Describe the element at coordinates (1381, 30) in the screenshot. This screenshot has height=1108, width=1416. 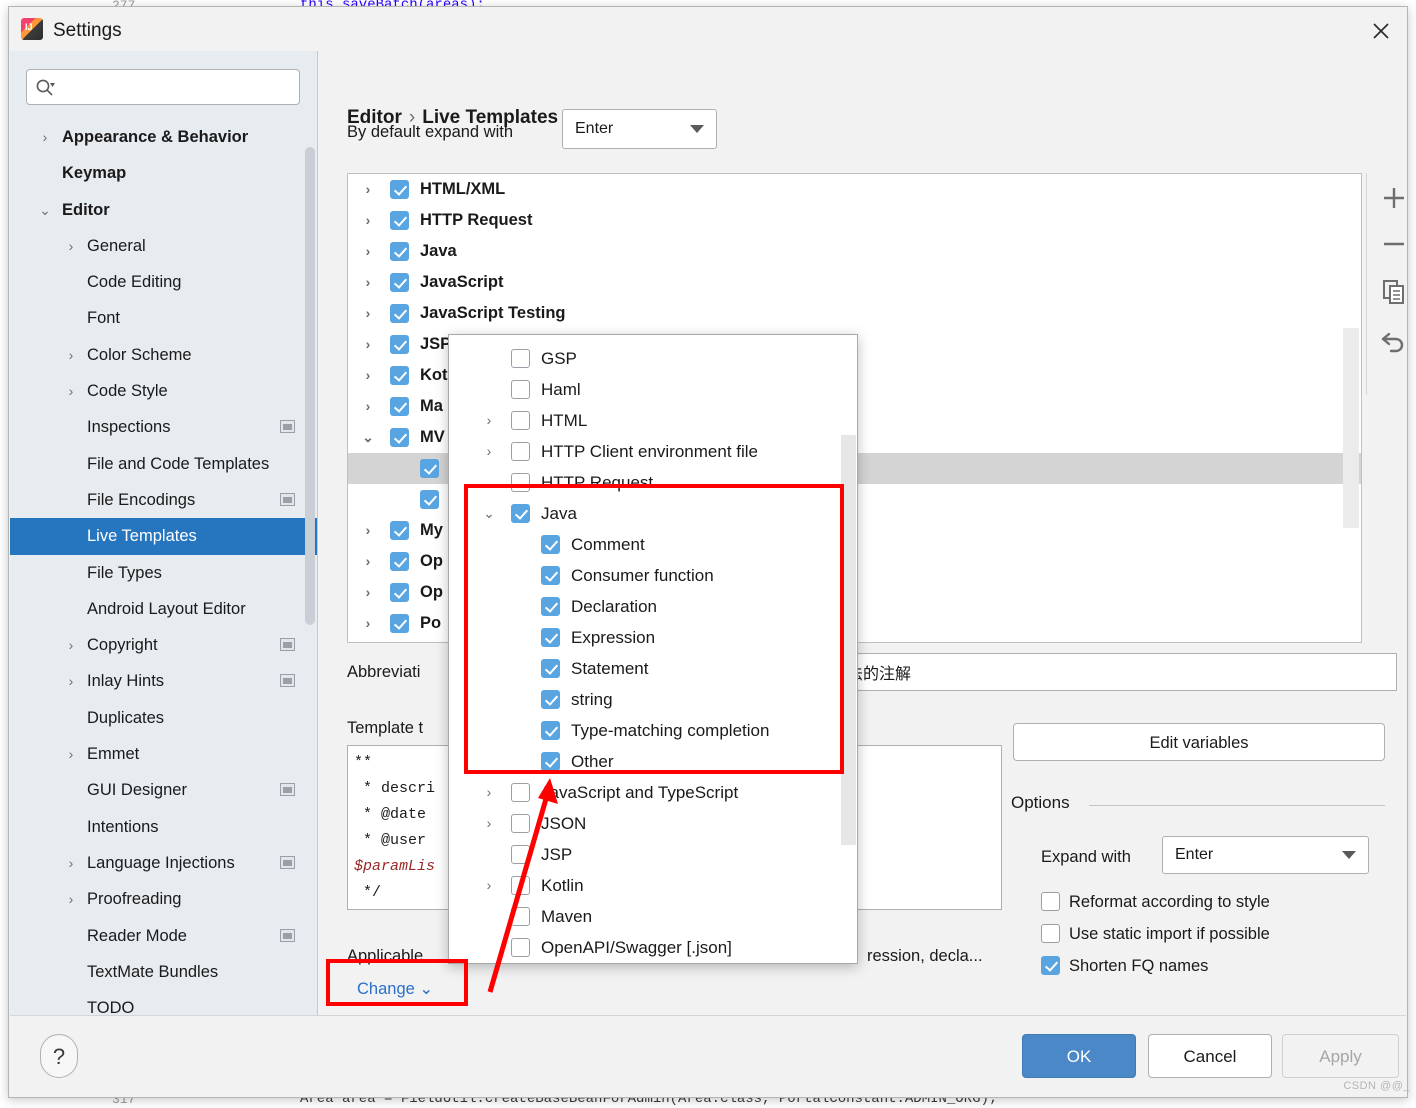
I see `close-icon` at that location.